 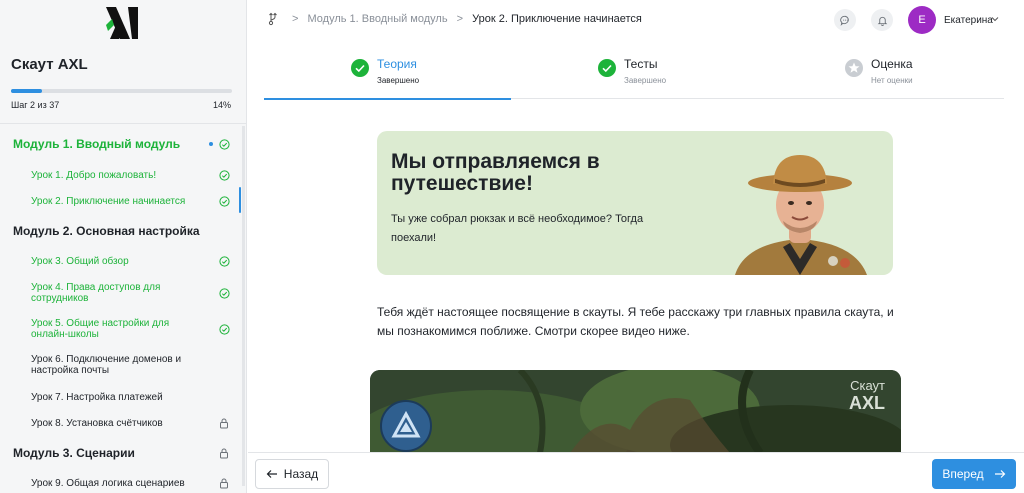 I want to click on scout-badge-icon, so click(x=406, y=426).